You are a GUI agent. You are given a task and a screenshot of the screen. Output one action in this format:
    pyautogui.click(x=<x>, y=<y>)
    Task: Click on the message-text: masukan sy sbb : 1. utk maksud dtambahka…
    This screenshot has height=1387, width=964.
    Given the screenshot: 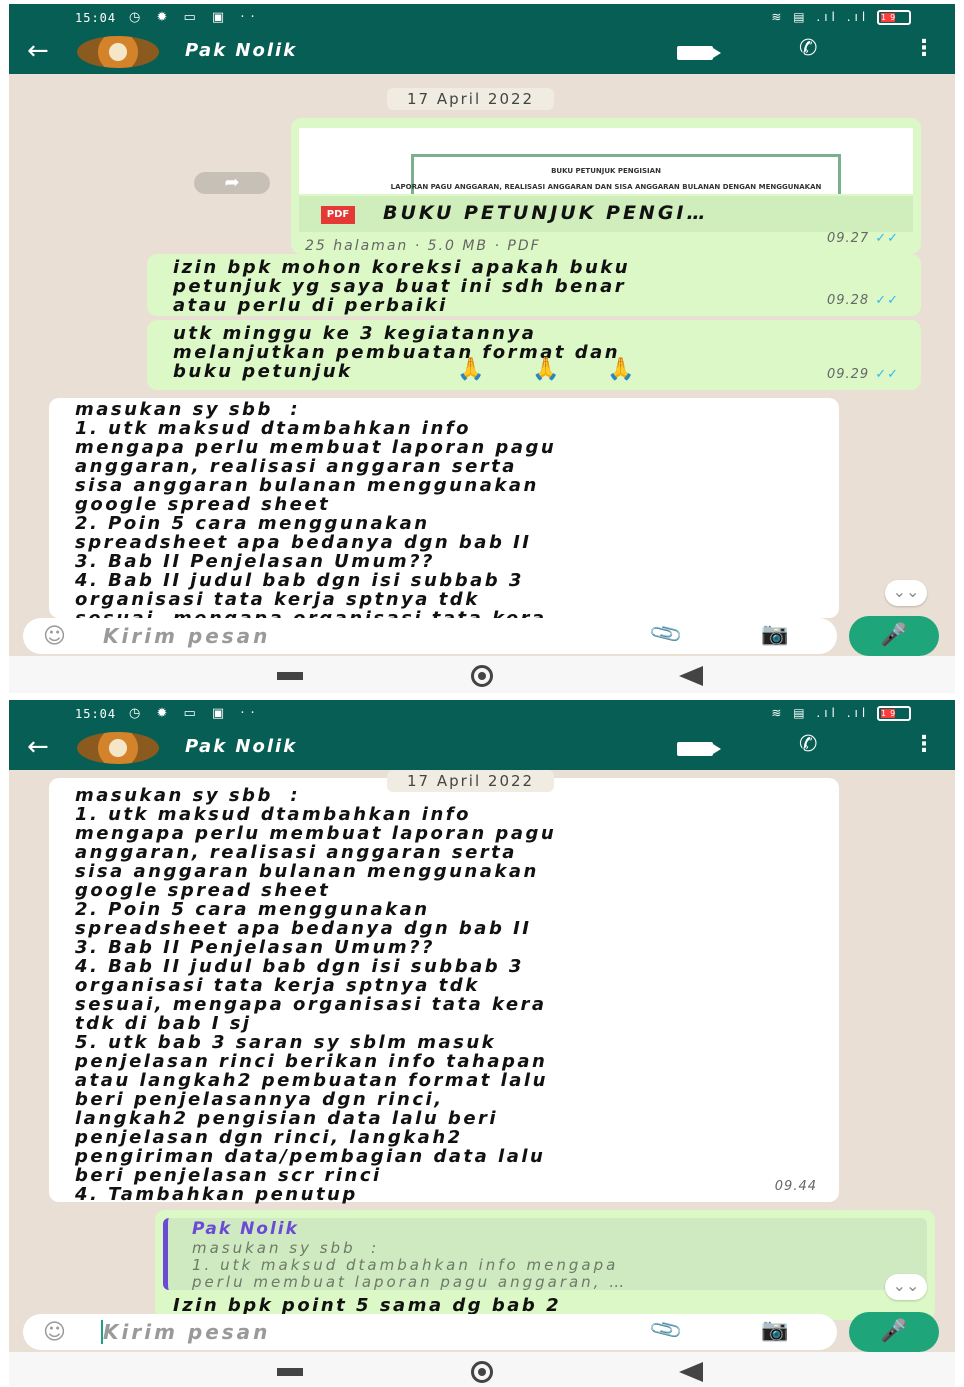 What is the action you would take?
    pyautogui.click(x=316, y=508)
    